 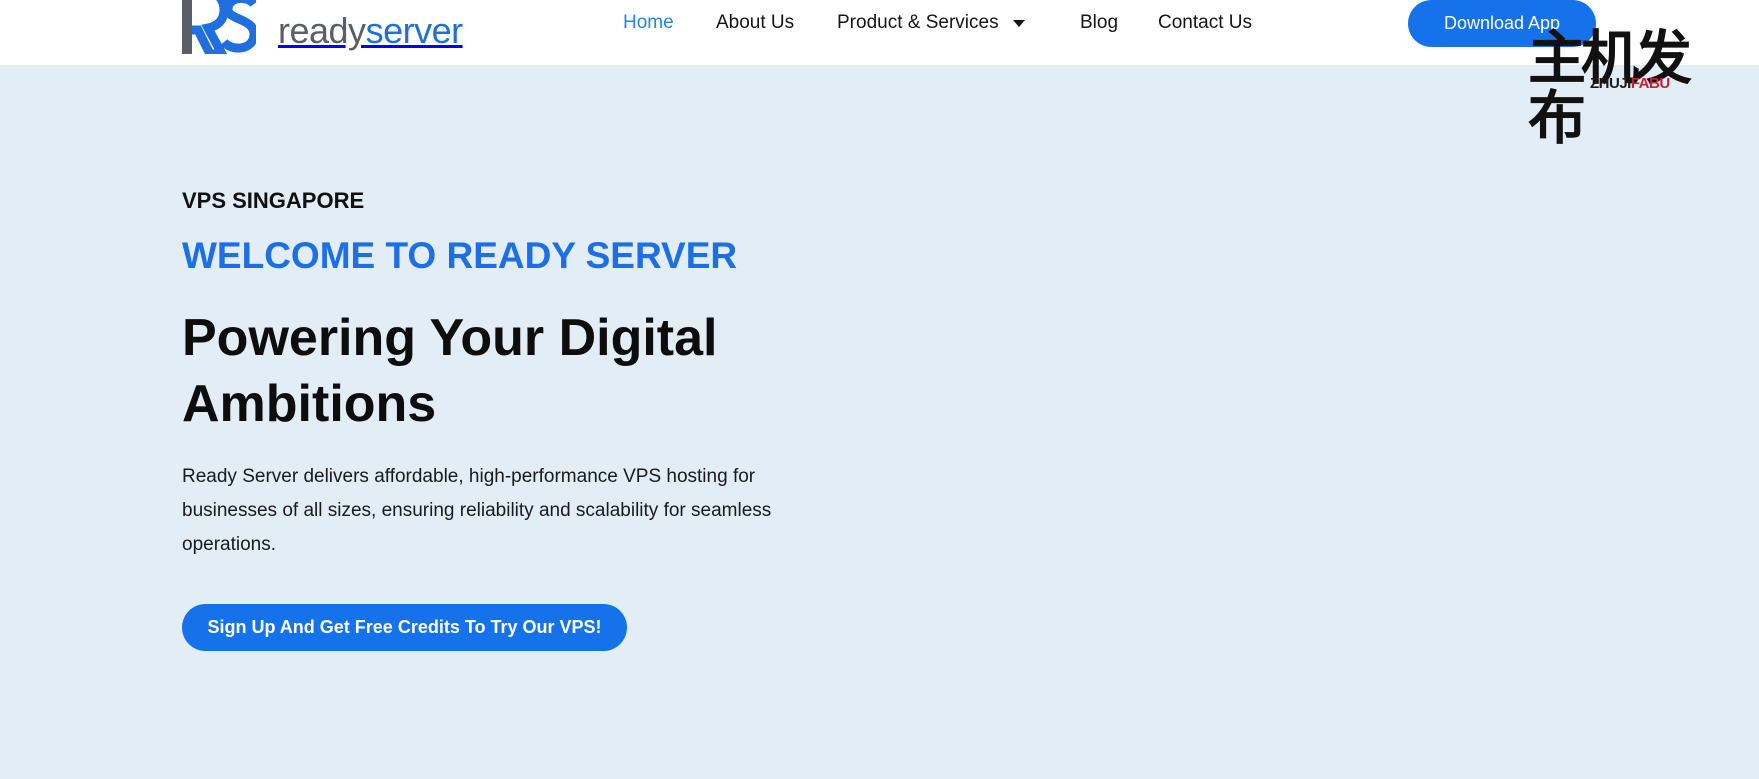 I want to click on nav-product-services-label: Product & Services, so click(x=918, y=22).